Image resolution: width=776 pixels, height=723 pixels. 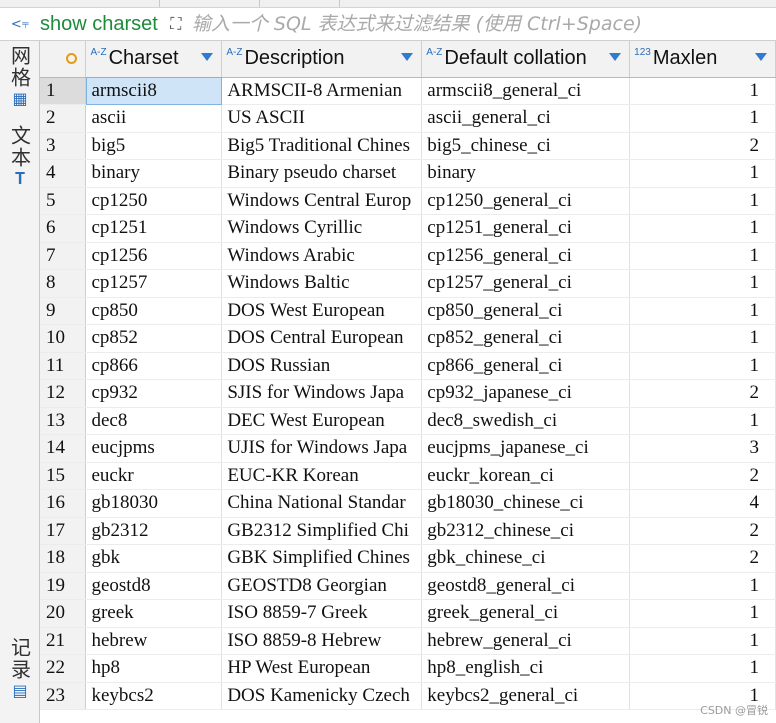 I want to click on charset-cell: geostd8, so click(x=154, y=586).